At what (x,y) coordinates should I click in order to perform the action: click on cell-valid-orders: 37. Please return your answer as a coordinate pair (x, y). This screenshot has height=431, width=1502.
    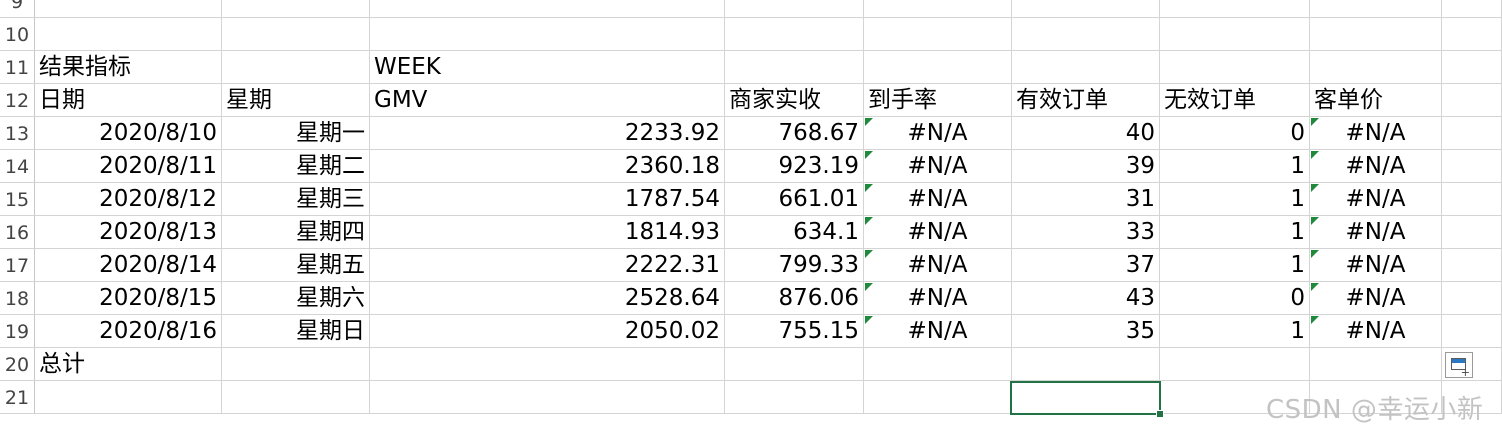
    Looking at the image, I should click on (1086, 265).